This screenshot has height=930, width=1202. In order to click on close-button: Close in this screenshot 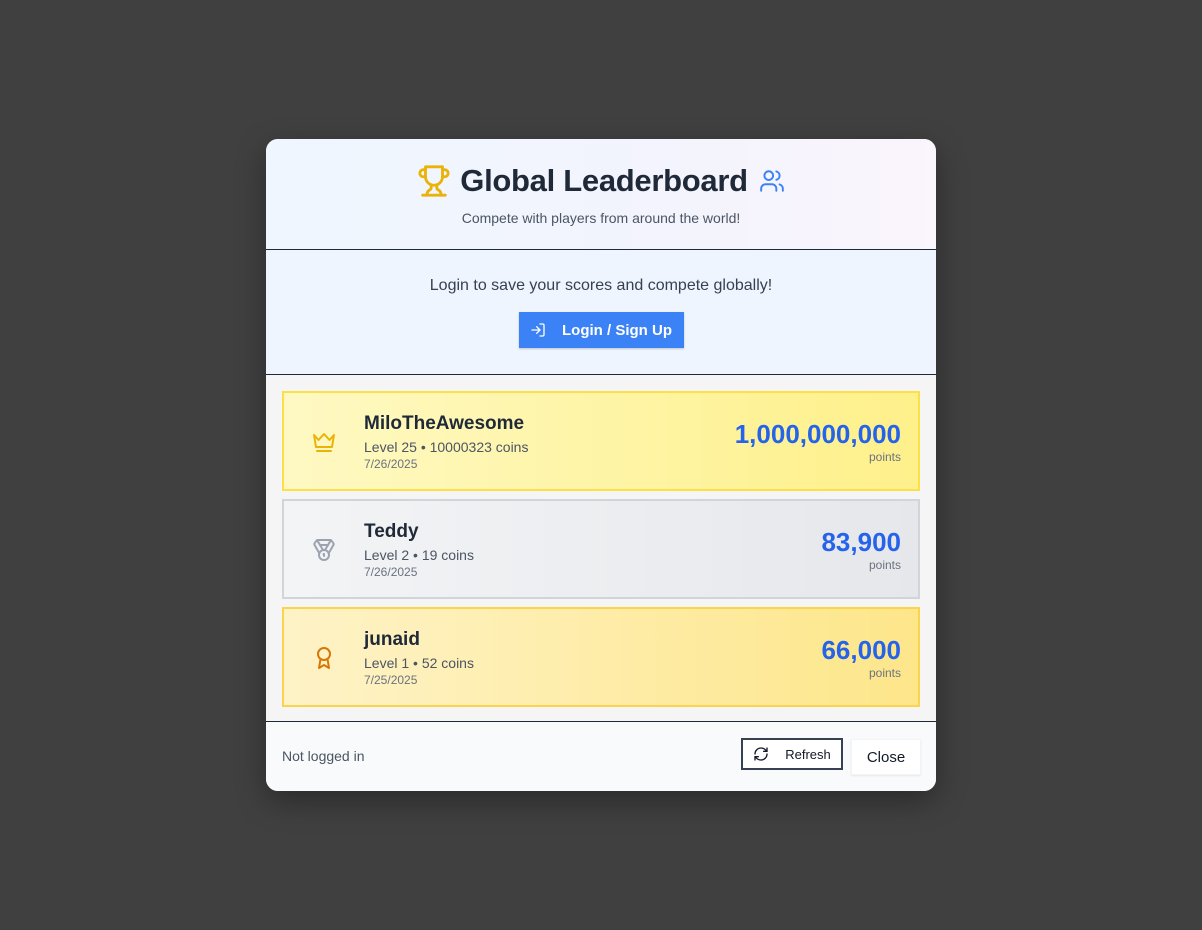, I will do `click(886, 757)`.